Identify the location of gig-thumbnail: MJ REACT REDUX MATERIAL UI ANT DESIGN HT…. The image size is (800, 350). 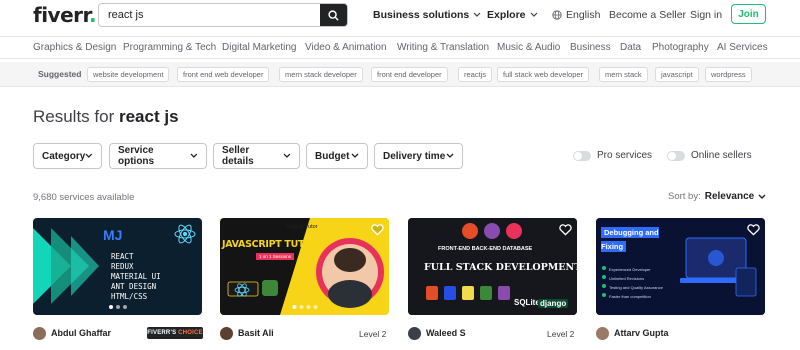
(117, 266).